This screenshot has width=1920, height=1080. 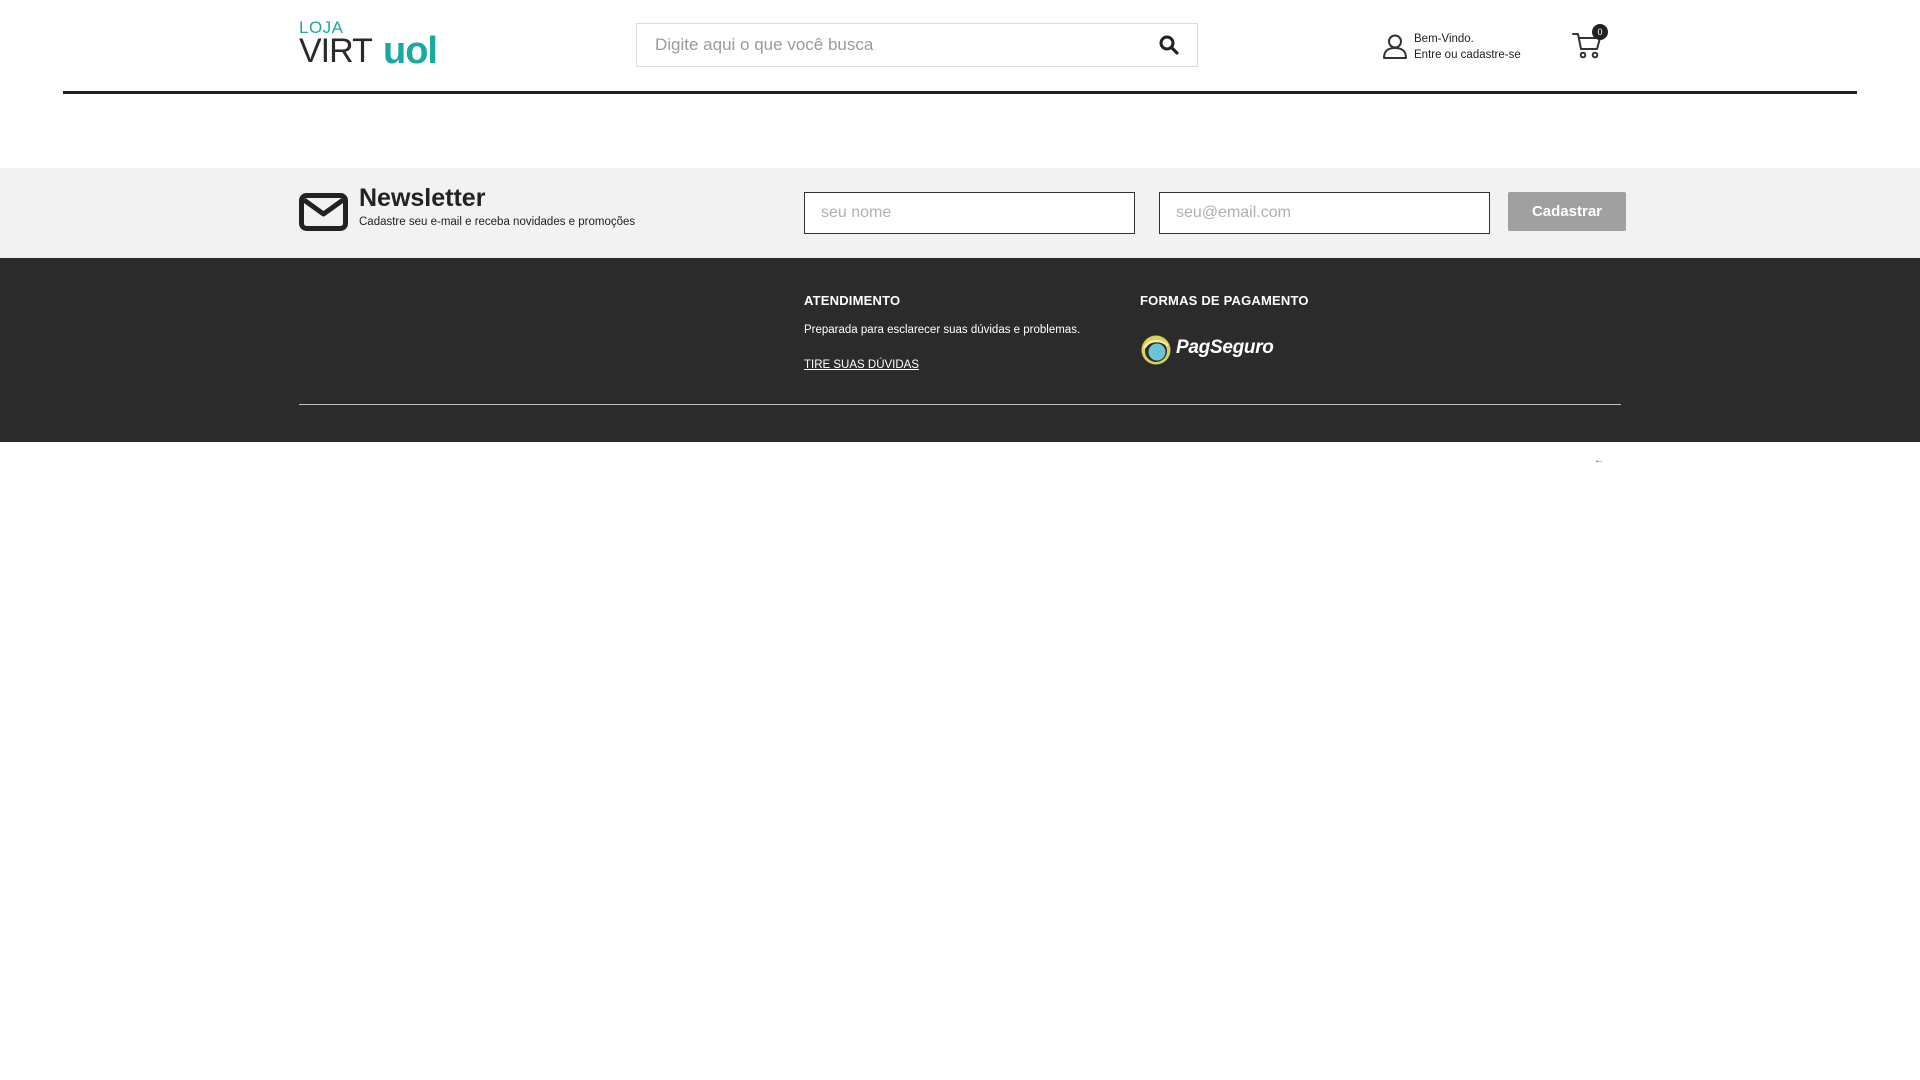 What do you see at coordinates (861, 365) in the screenshot?
I see `faq-link: TIRE SUAS DÚVIDAS` at bounding box center [861, 365].